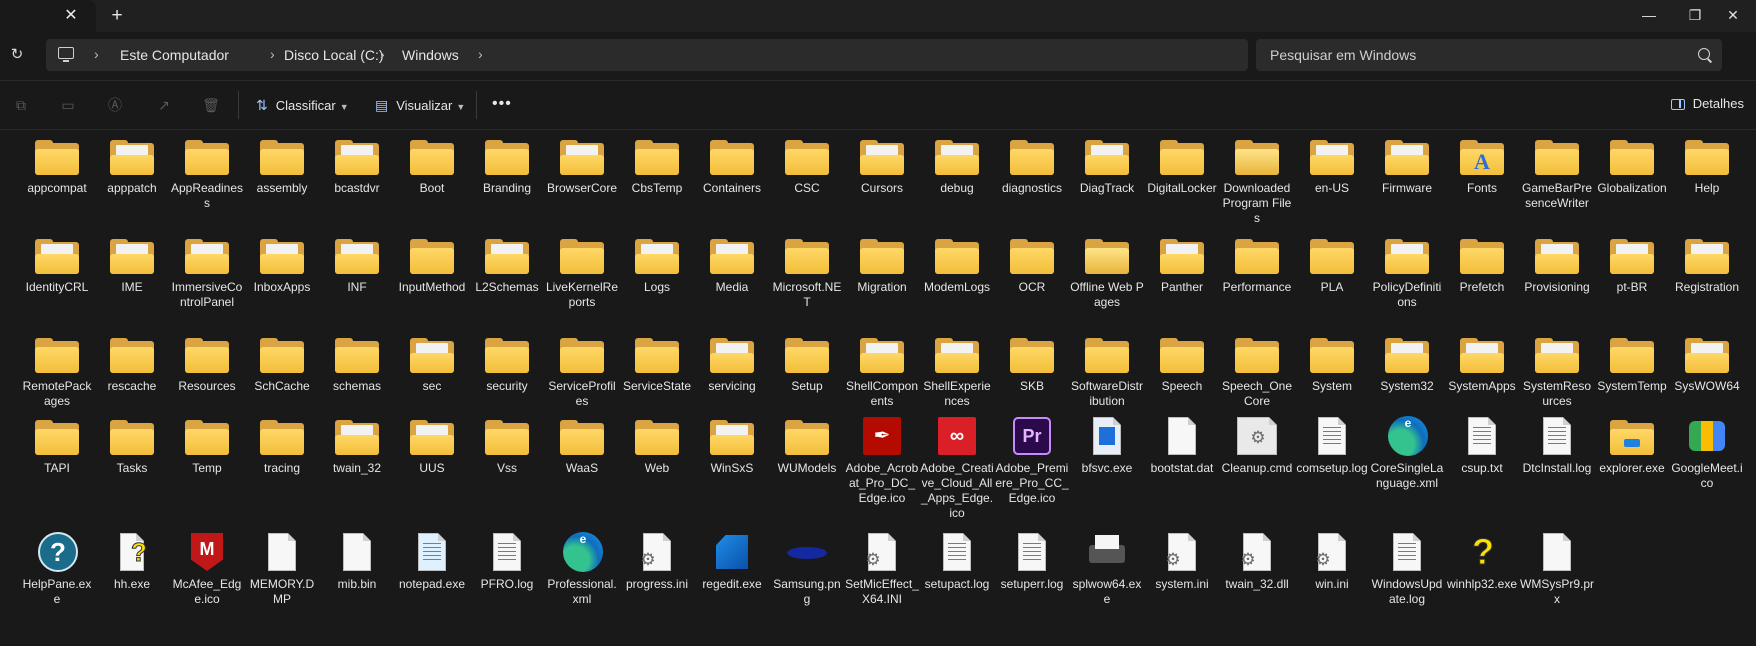 This screenshot has width=1756, height=646. What do you see at coordinates (1707, 264) in the screenshot?
I see `folder-item: Registration` at bounding box center [1707, 264].